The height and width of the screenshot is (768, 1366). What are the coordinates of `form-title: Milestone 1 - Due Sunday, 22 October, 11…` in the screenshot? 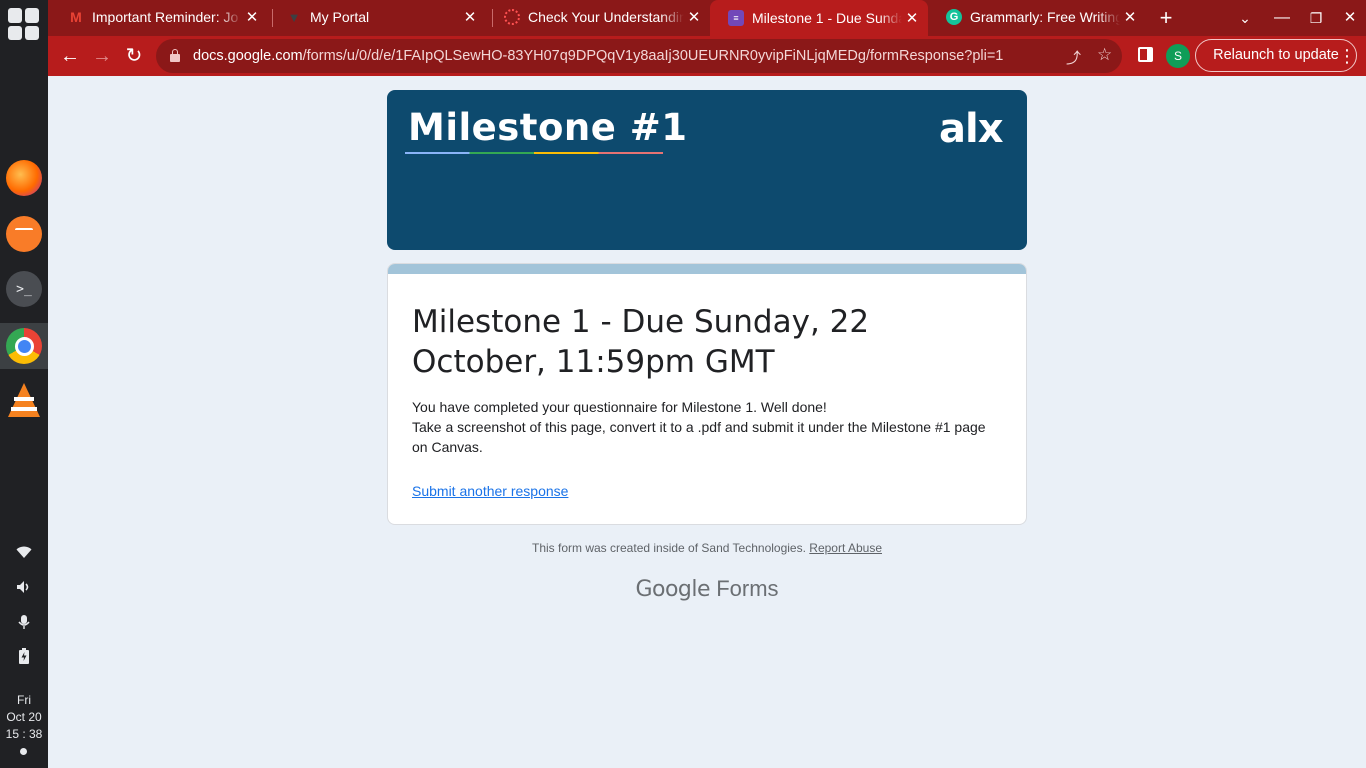 It's located at (641, 342).